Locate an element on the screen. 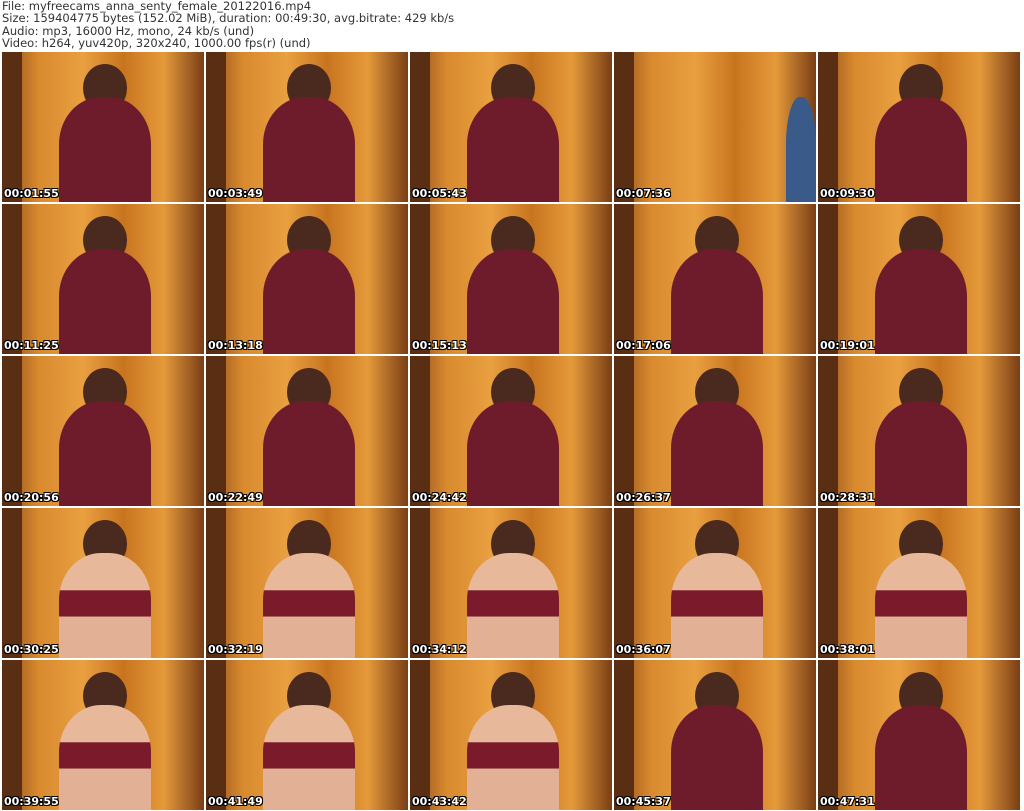 The height and width of the screenshot is (811, 1024). timestamp: 00:09:30 is located at coordinates (847, 193).